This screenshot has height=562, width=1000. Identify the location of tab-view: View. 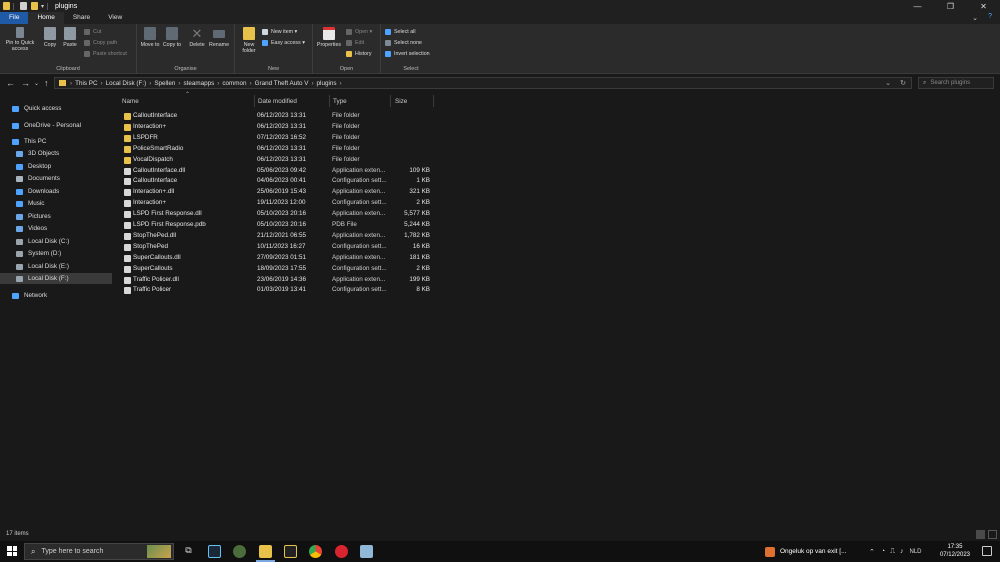
(115, 18).